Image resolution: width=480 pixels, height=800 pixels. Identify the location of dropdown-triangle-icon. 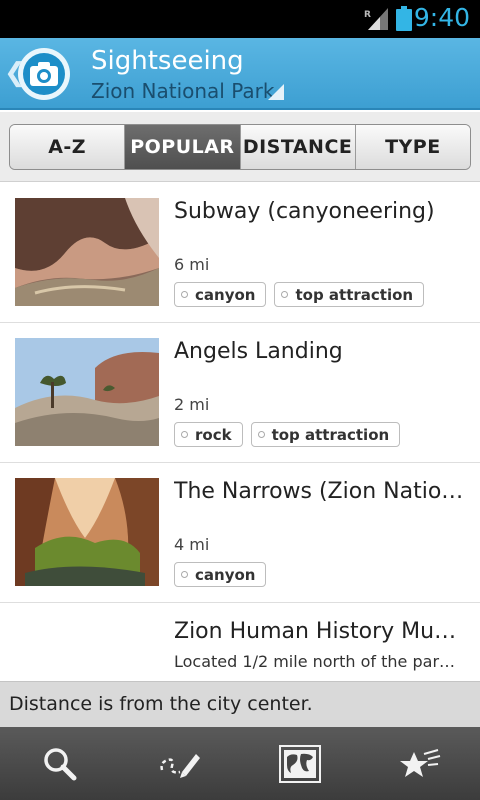
(276, 92).